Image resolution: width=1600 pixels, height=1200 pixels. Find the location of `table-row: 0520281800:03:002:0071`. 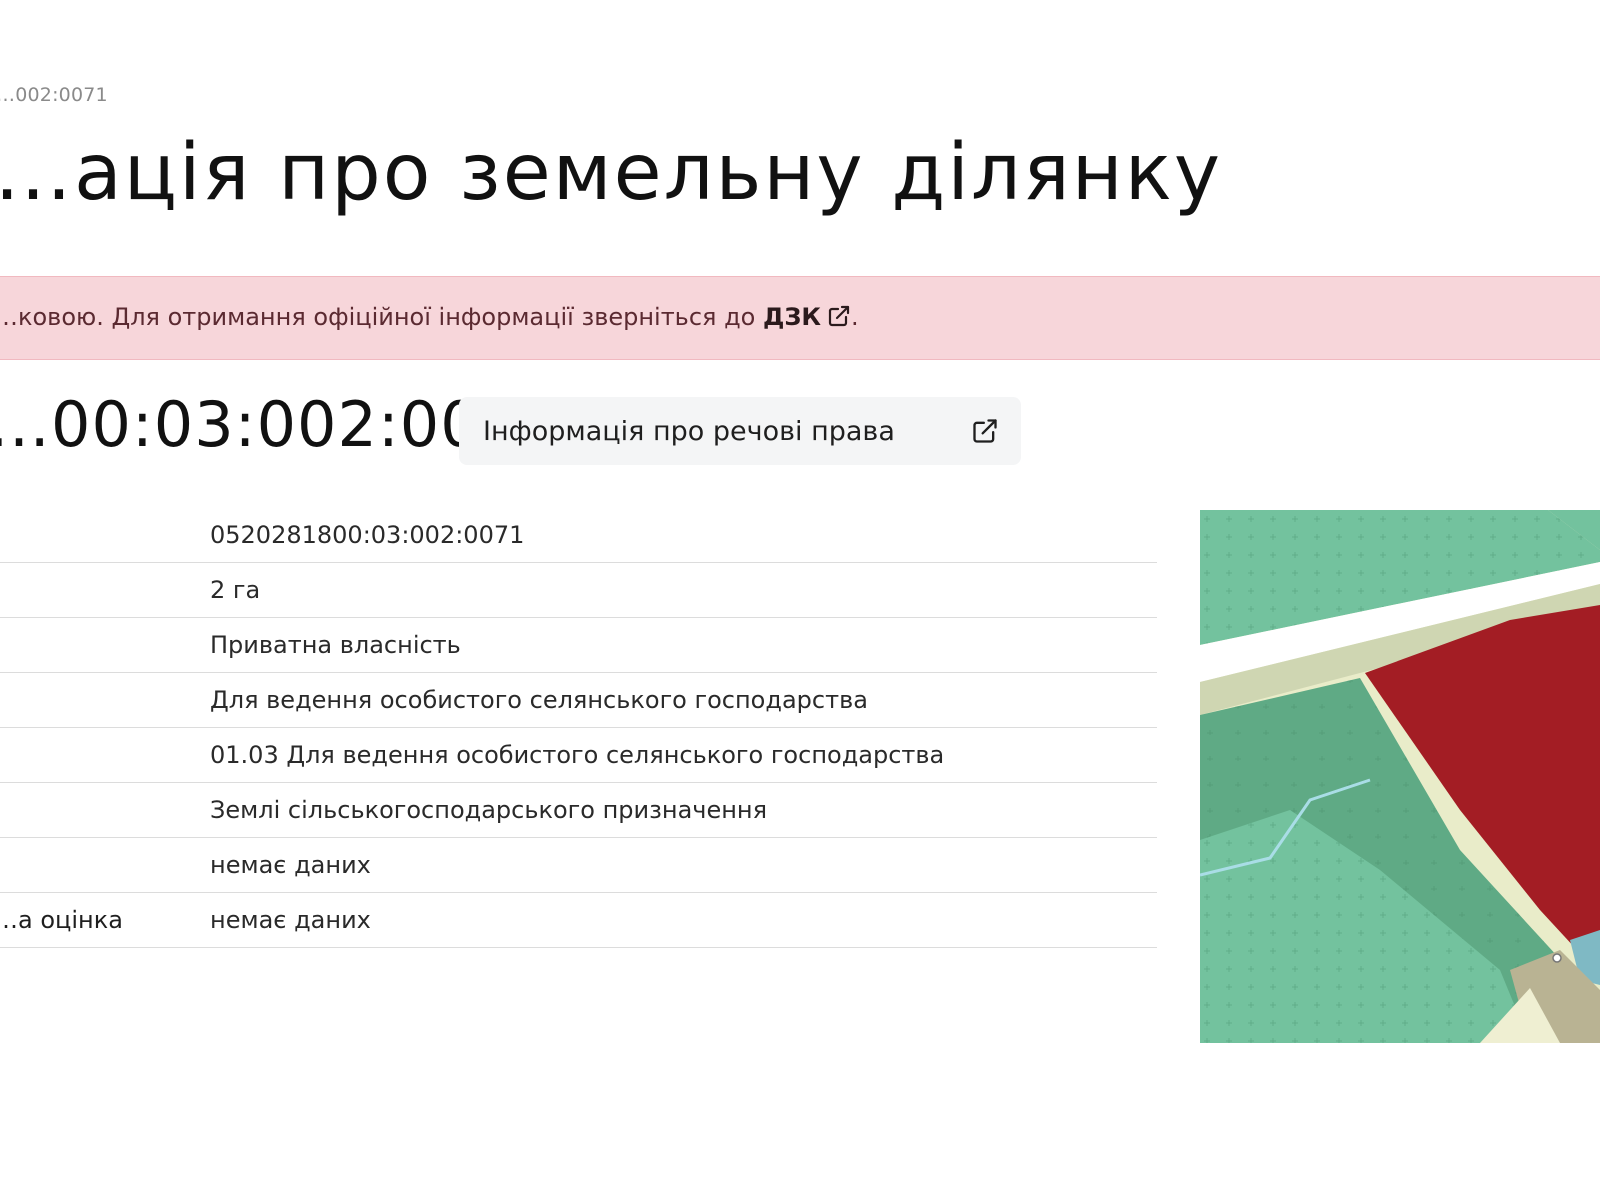

table-row: 0520281800:03:002:0071 is located at coordinates (578, 535).